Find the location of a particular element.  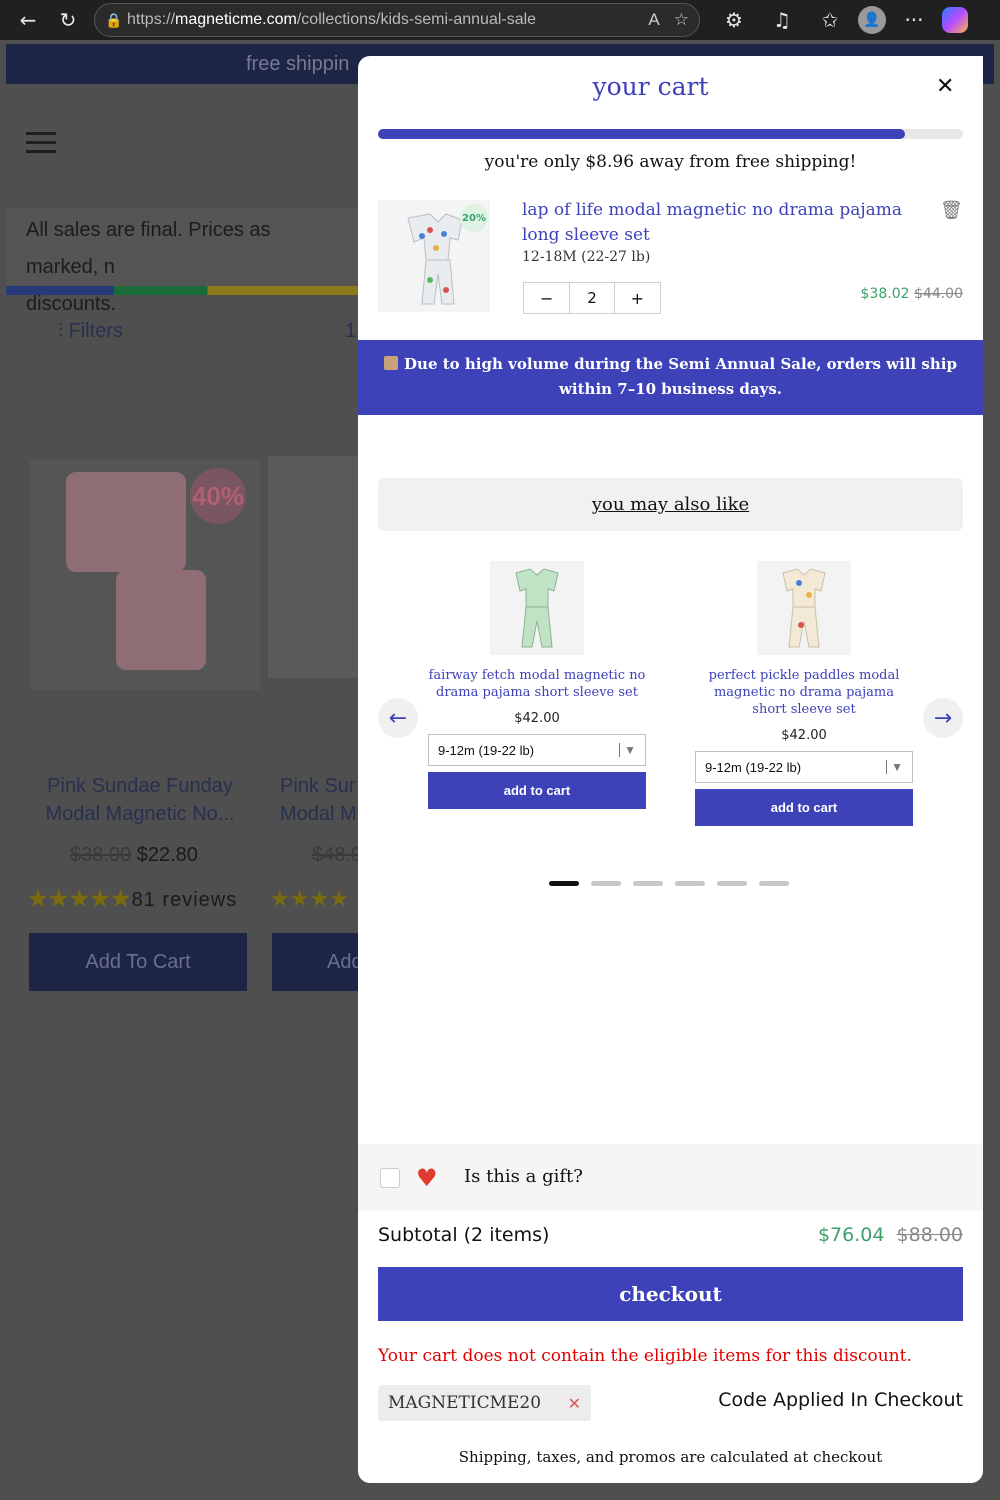

back-arrow-icon: ← is located at coordinates (28, 20).